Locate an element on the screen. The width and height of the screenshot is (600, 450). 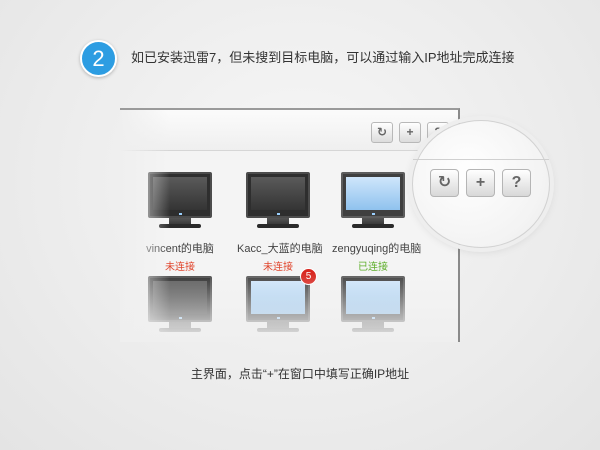
magnifier-callout: ↻ + ? is located at coordinates (481, 184).